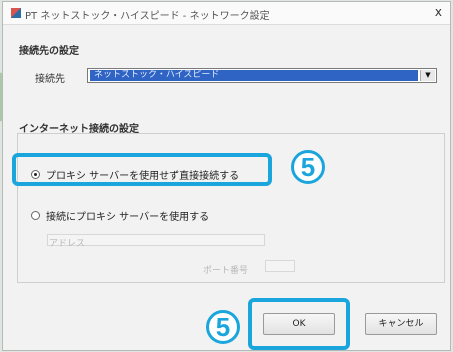 The height and width of the screenshot is (352, 453). What do you see at coordinates (280, 266) in the screenshot?
I see `proxy-port-input` at bounding box center [280, 266].